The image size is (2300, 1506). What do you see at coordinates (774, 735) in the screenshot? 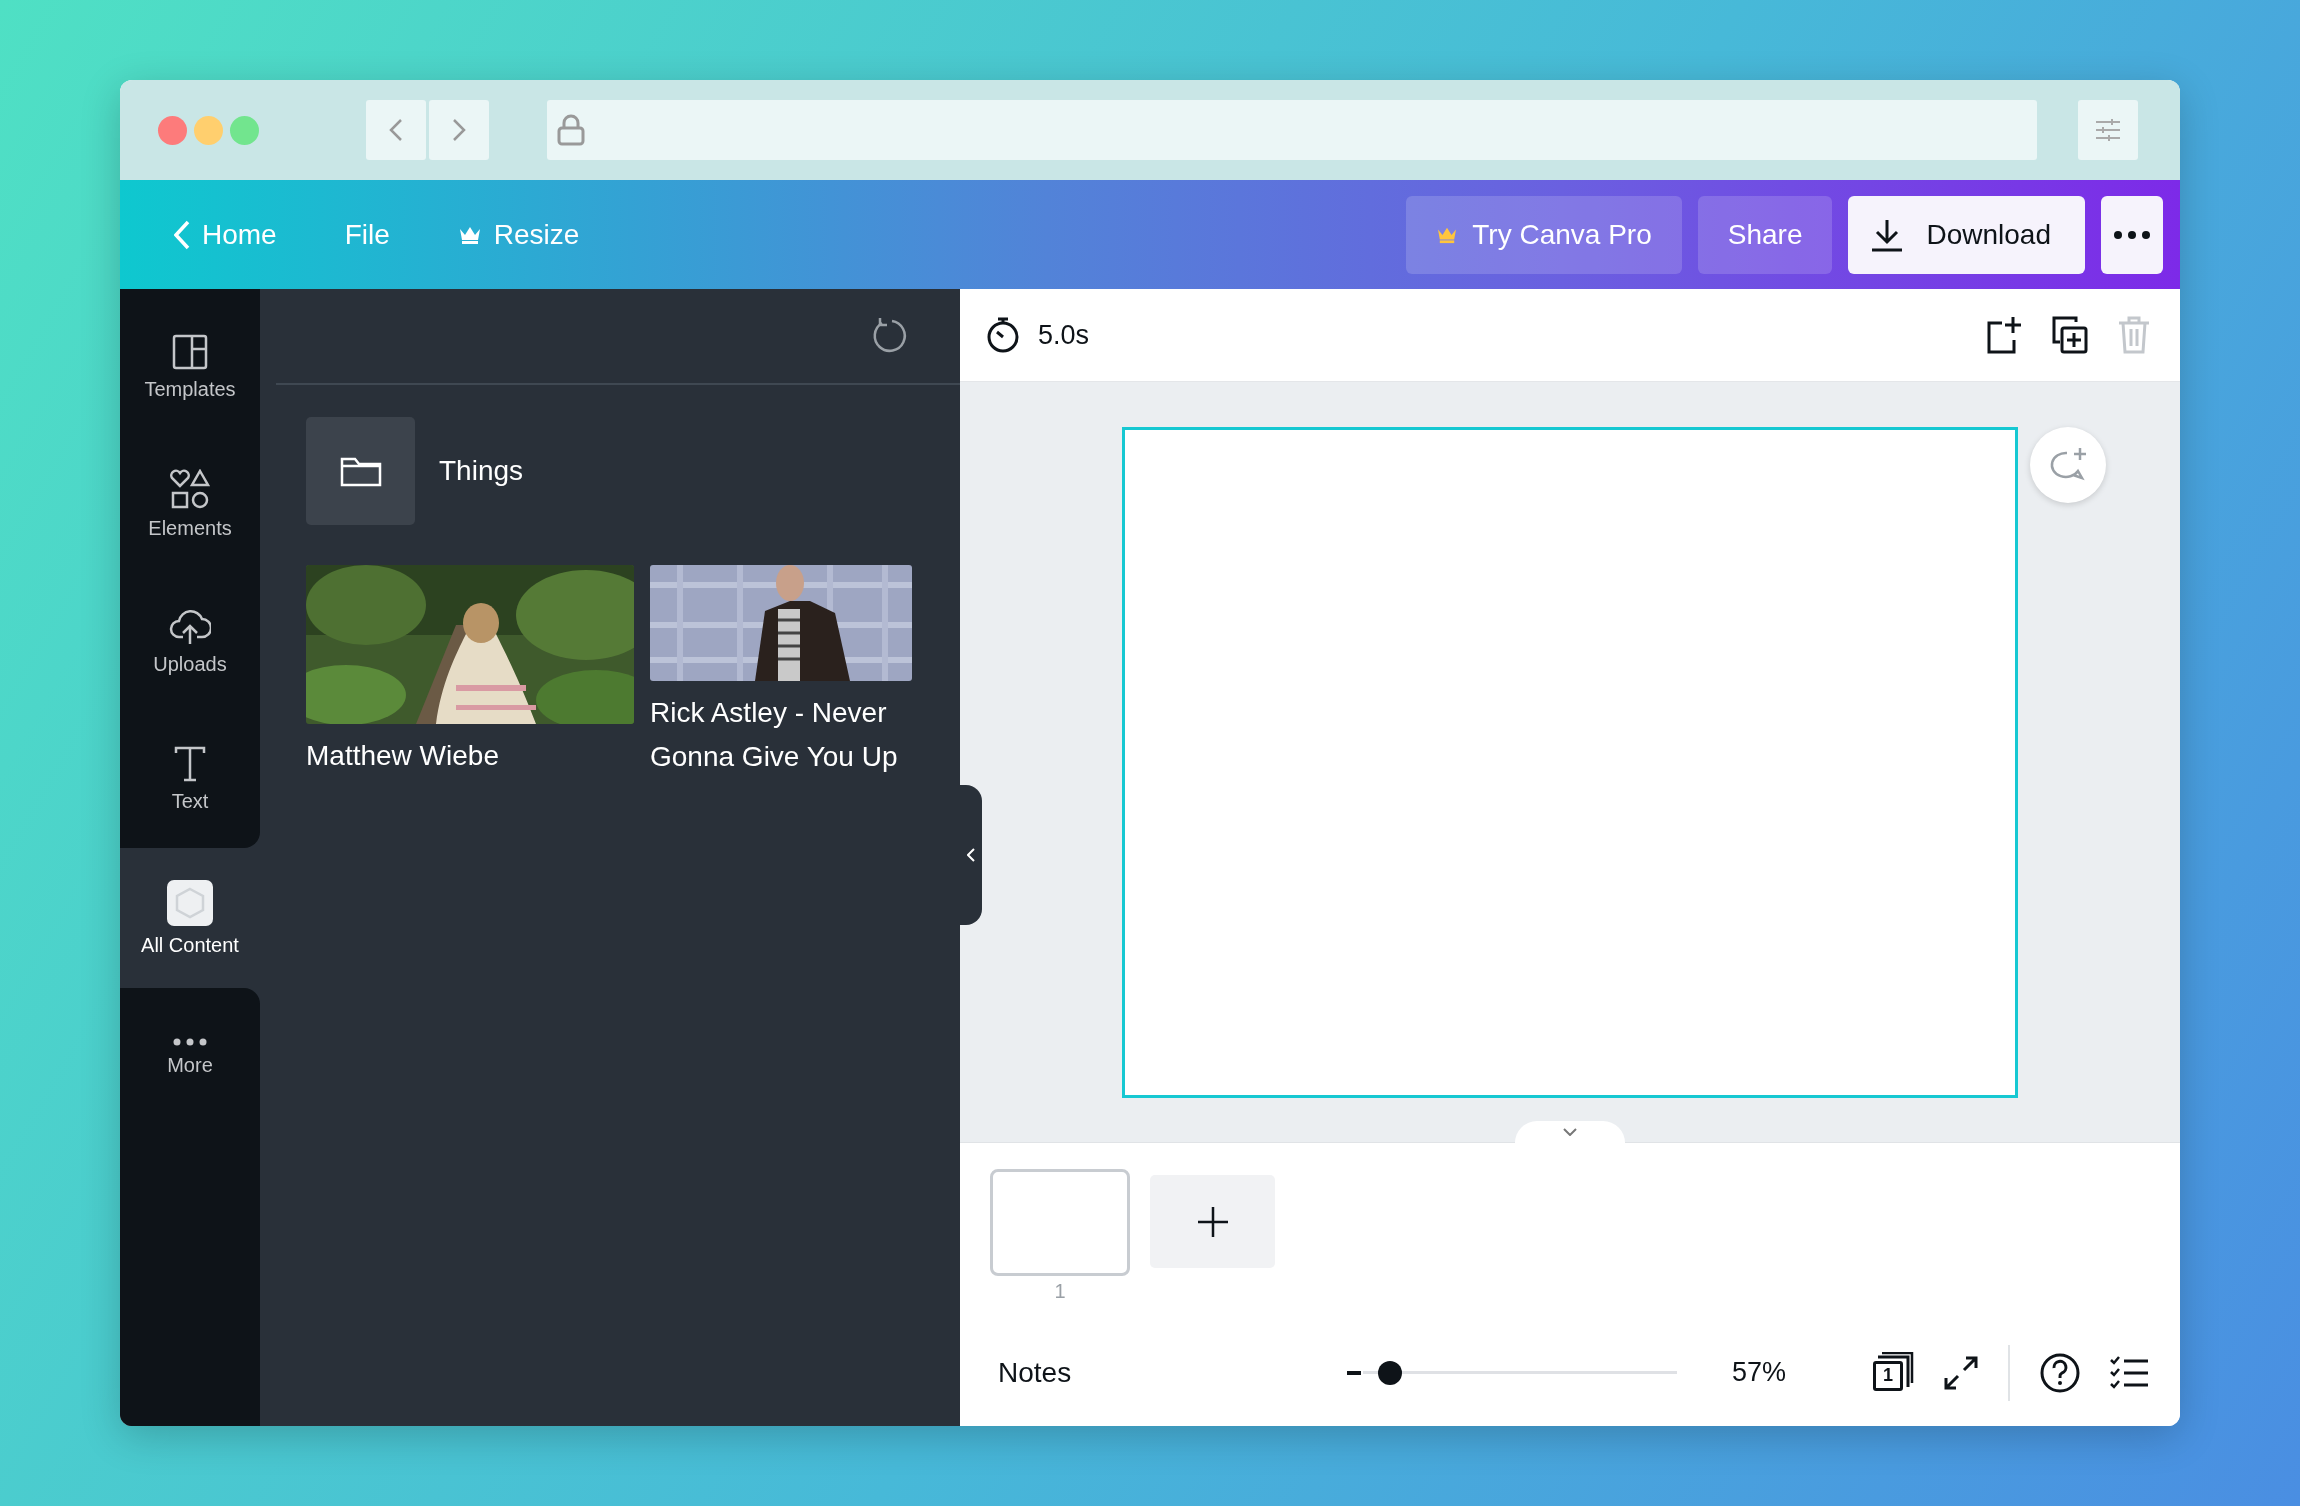
I see `media-caption: Rick Astley - Never Gonna Give You Up` at bounding box center [774, 735].